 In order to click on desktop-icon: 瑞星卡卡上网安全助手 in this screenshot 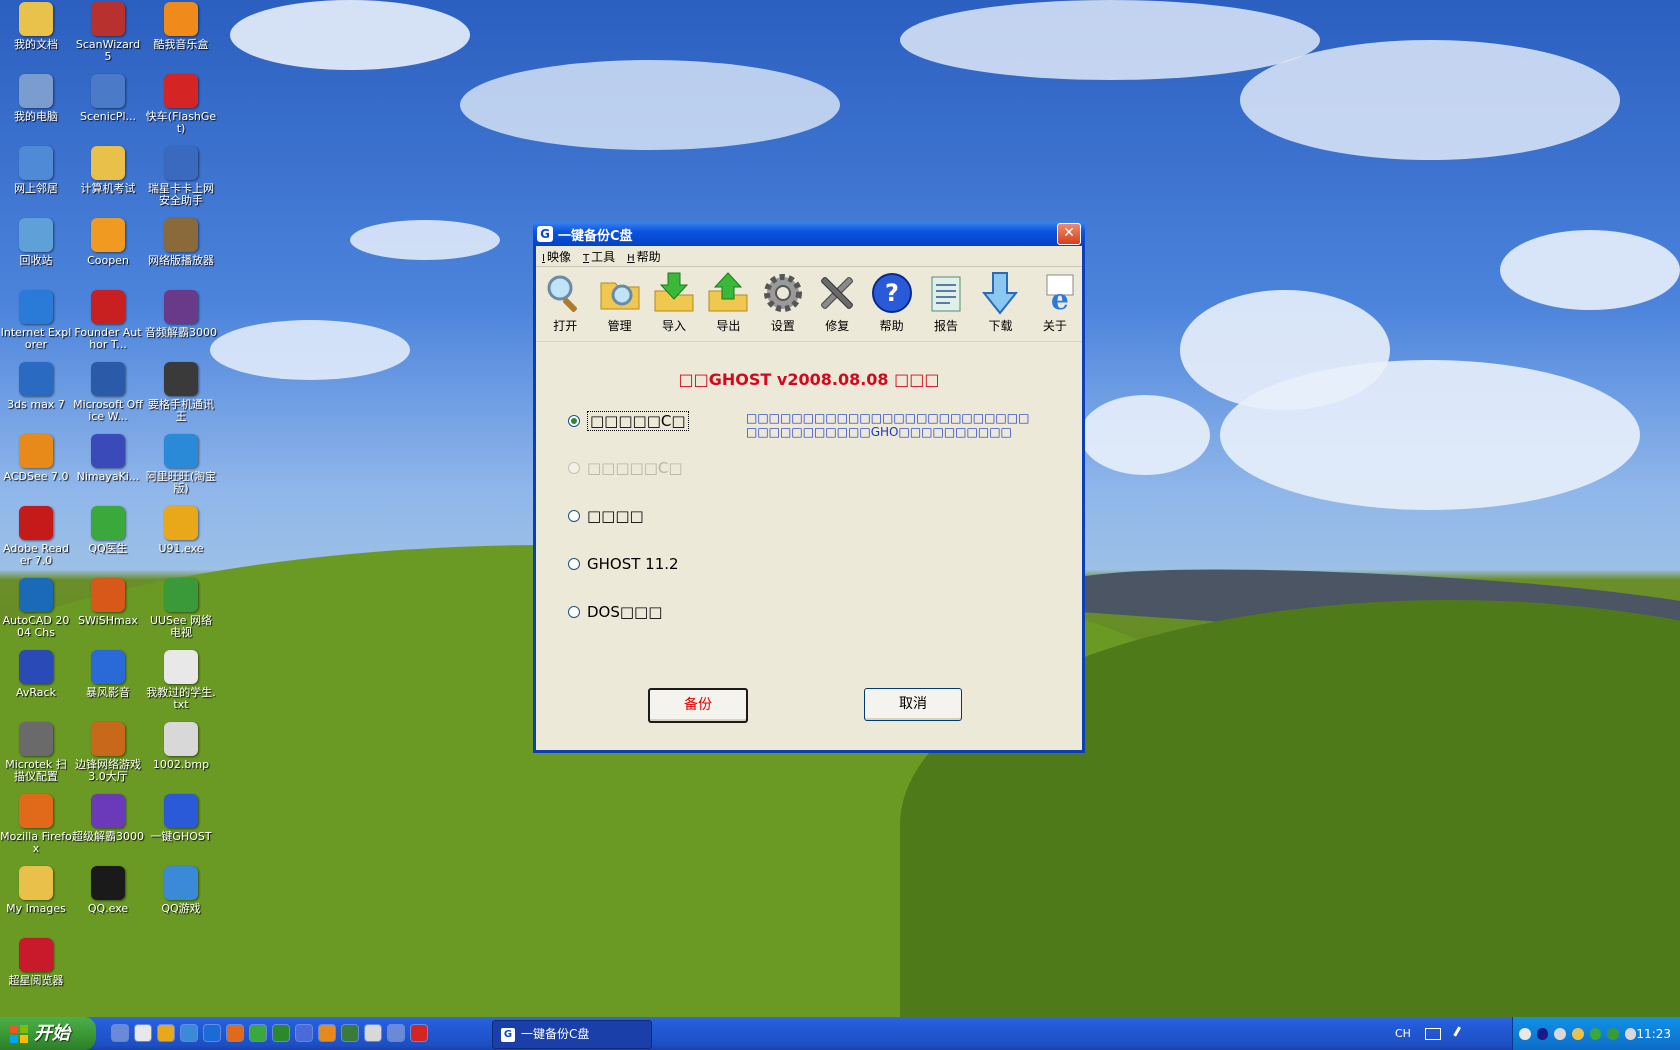, I will do `click(181, 175)`.